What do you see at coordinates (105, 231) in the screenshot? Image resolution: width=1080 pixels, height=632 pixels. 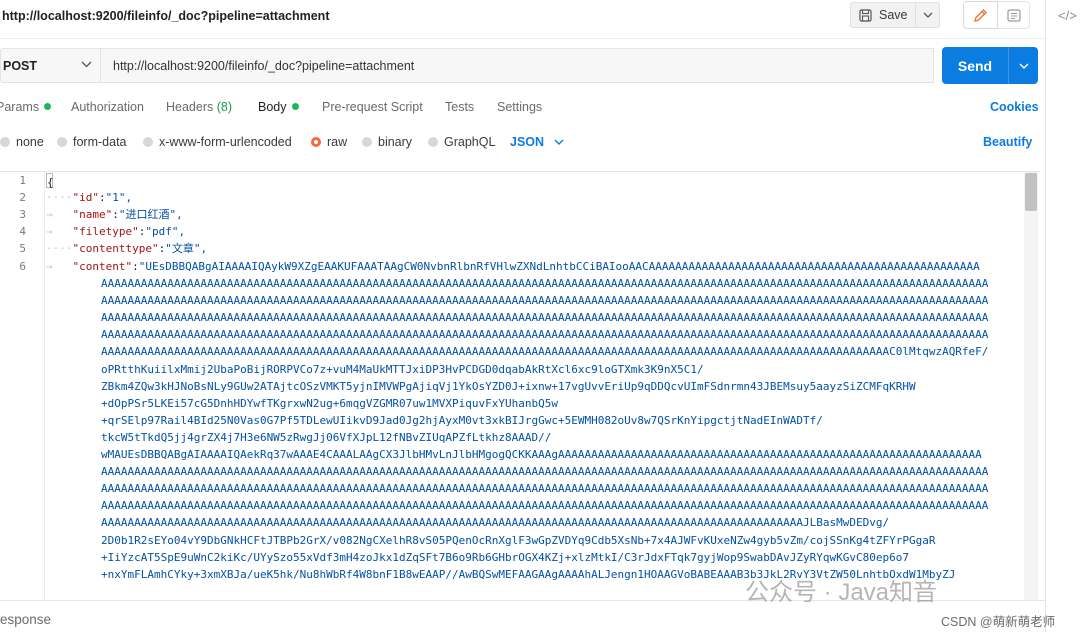 I see `json-key: "filetype"` at bounding box center [105, 231].